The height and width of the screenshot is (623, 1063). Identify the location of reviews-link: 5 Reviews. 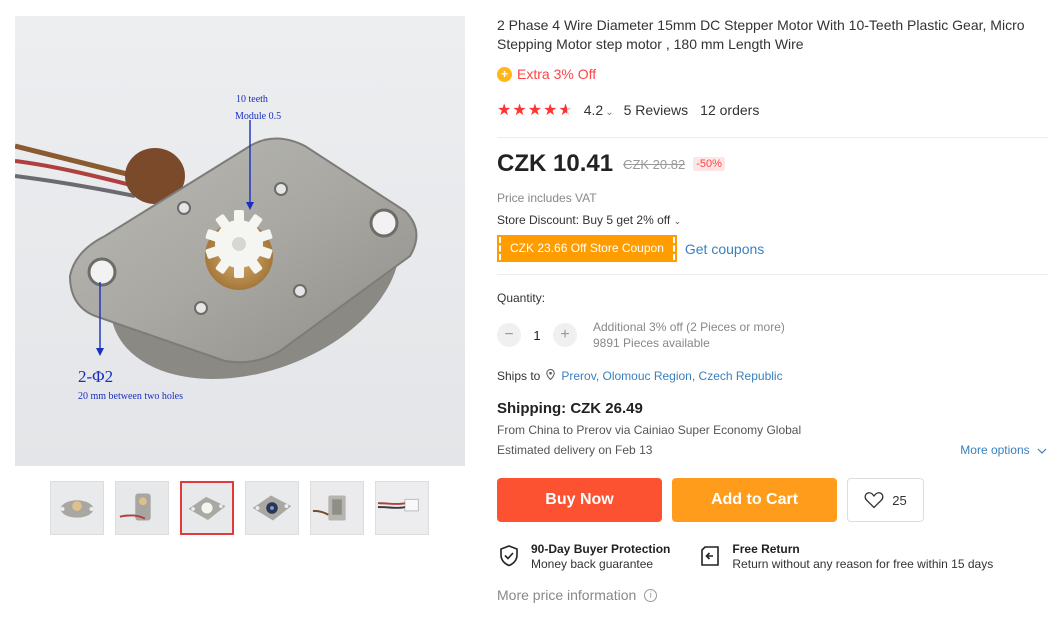
(656, 110).